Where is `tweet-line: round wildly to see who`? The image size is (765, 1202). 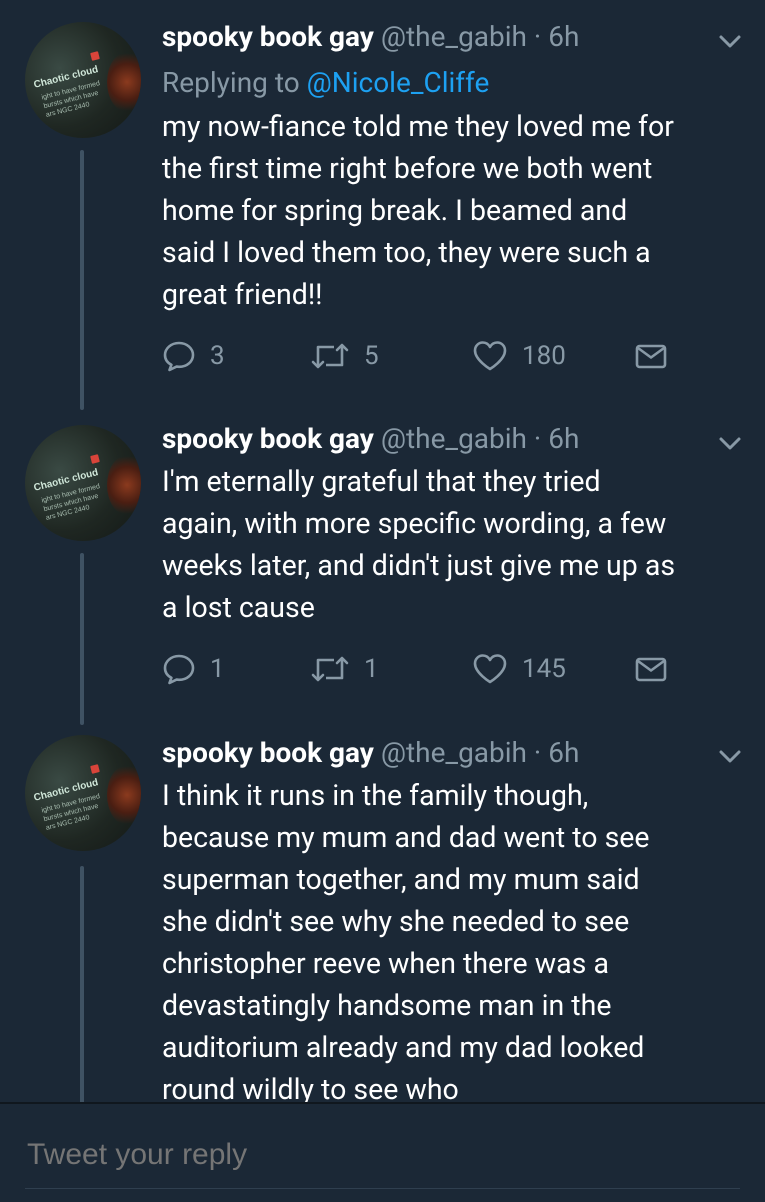
tweet-line: round wildly to see who is located at coordinates (310, 1087).